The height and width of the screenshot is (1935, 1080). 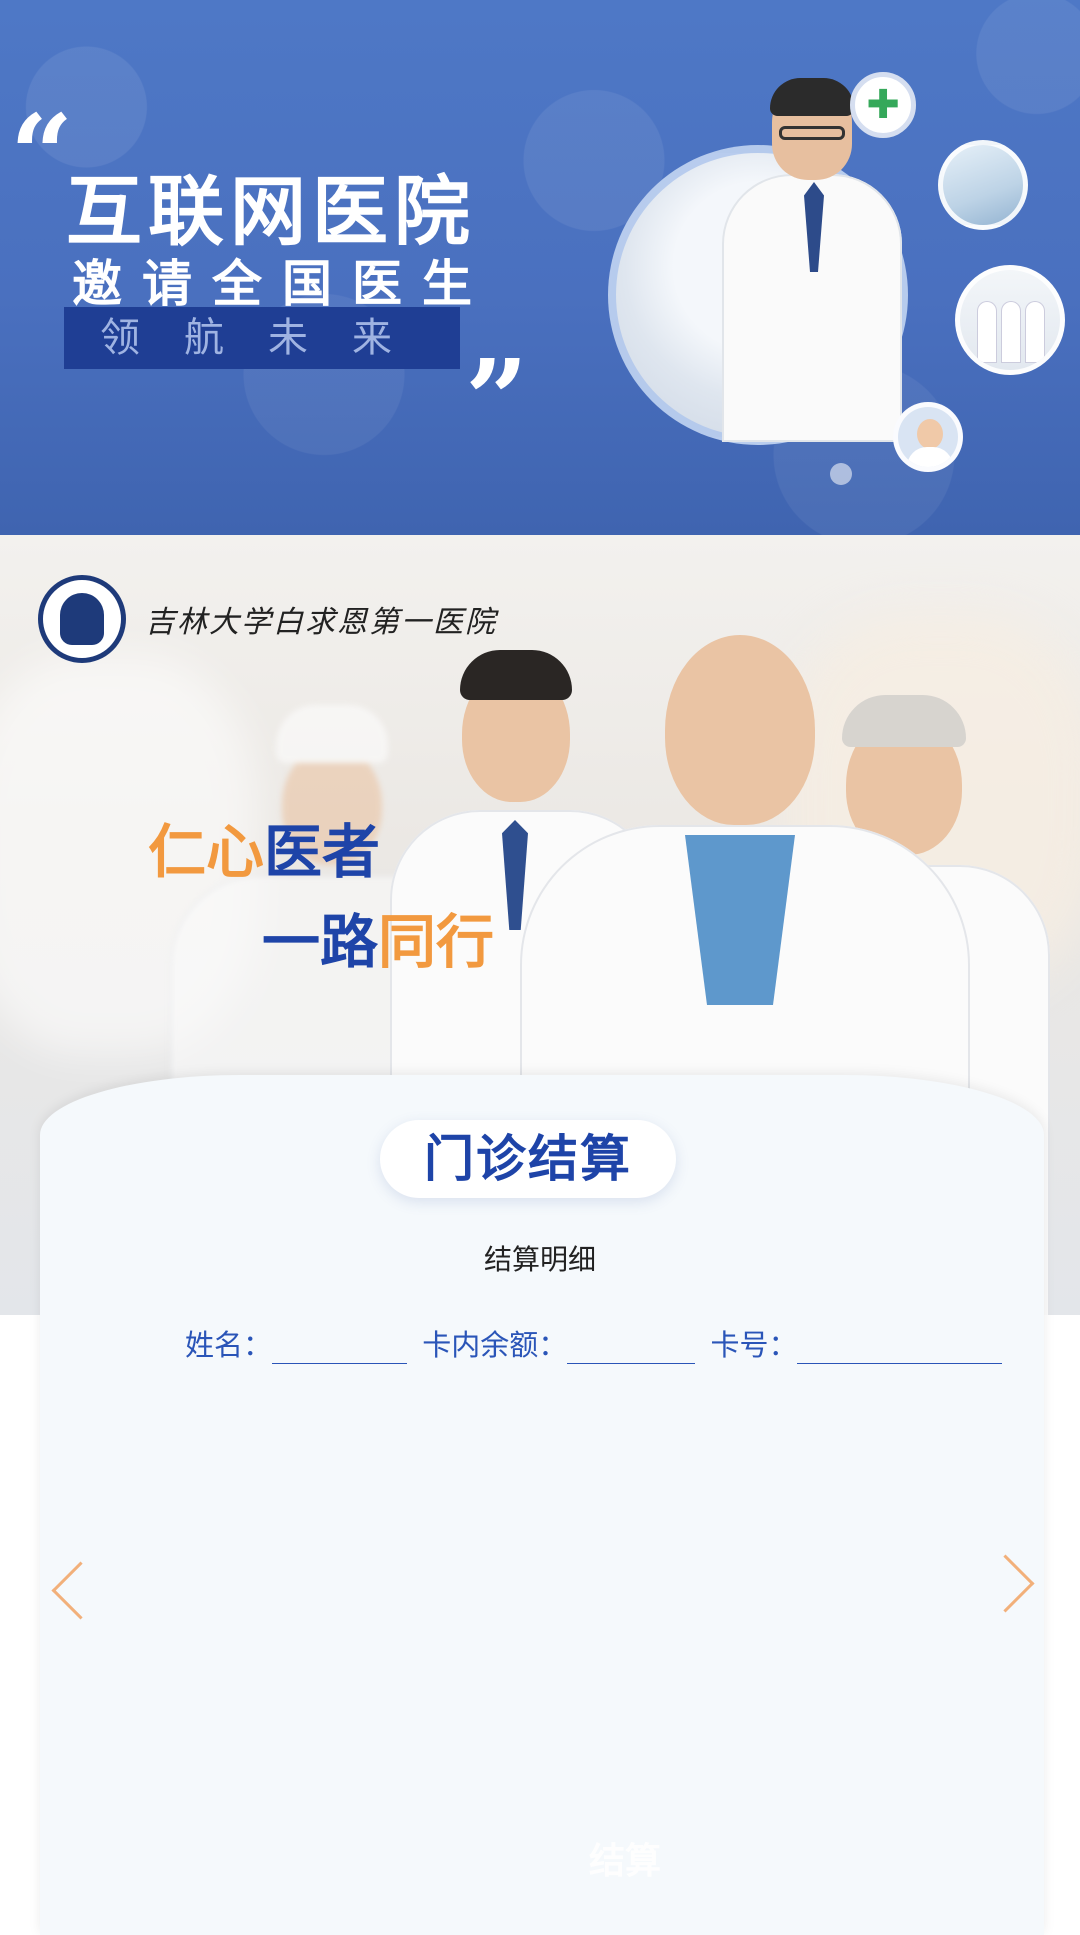 What do you see at coordinates (1010, 320) in the screenshot?
I see `team-photo-bubble` at bounding box center [1010, 320].